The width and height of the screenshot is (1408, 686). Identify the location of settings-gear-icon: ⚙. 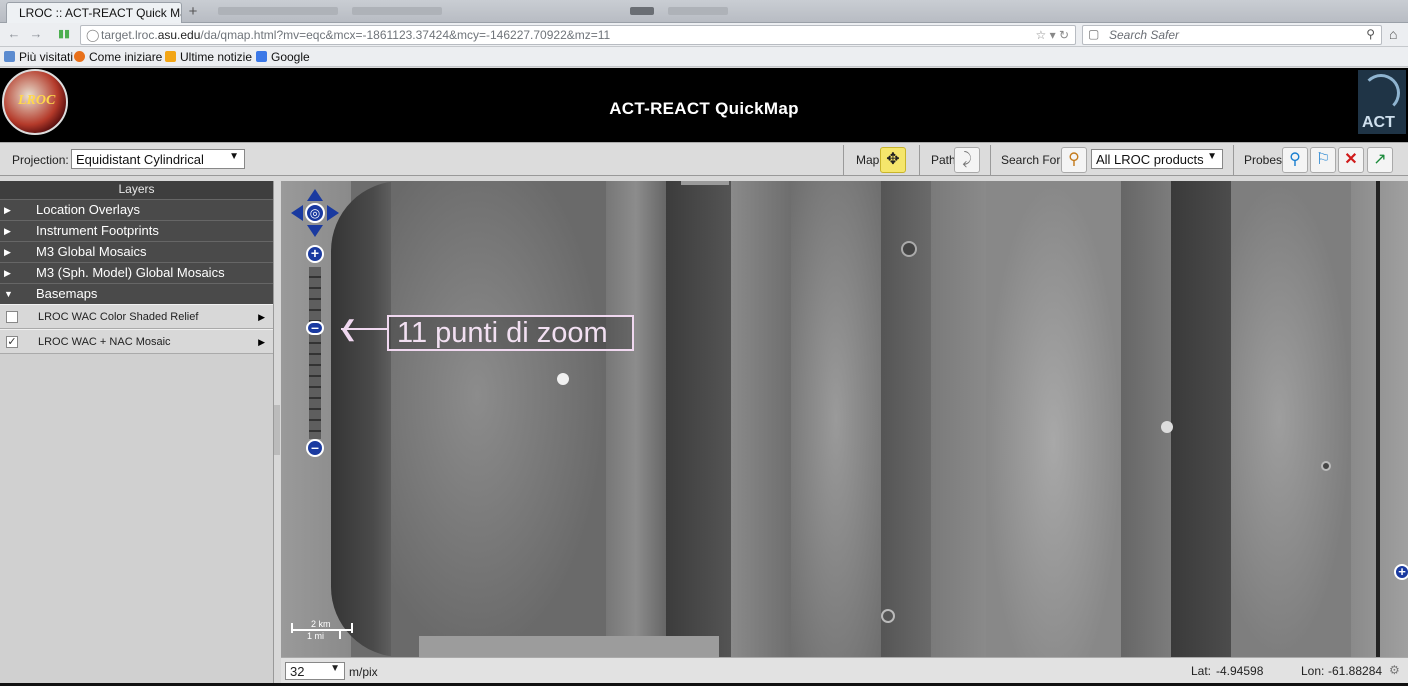
(1394, 670).